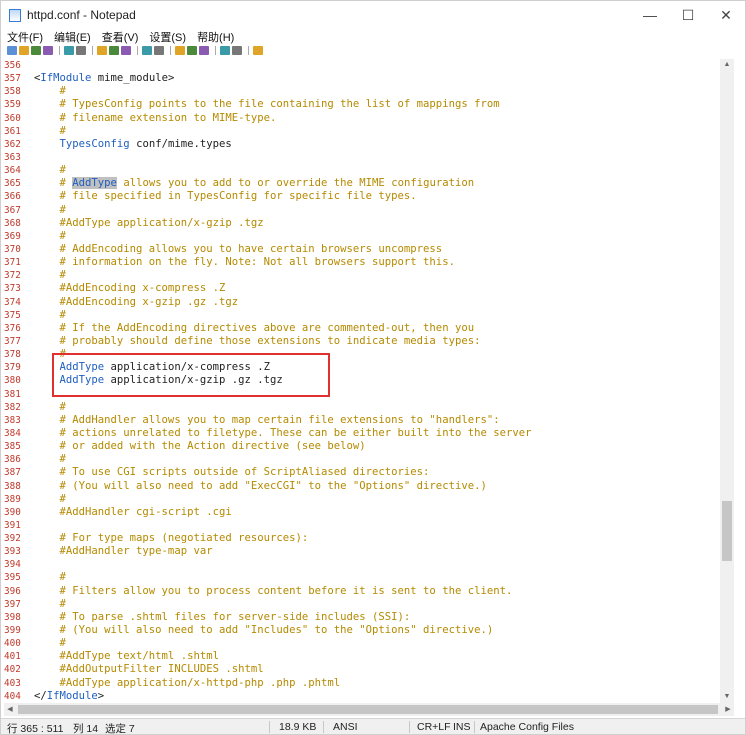  I want to click on line-content: #AddEncoding x-compress .Z, so click(130, 288).